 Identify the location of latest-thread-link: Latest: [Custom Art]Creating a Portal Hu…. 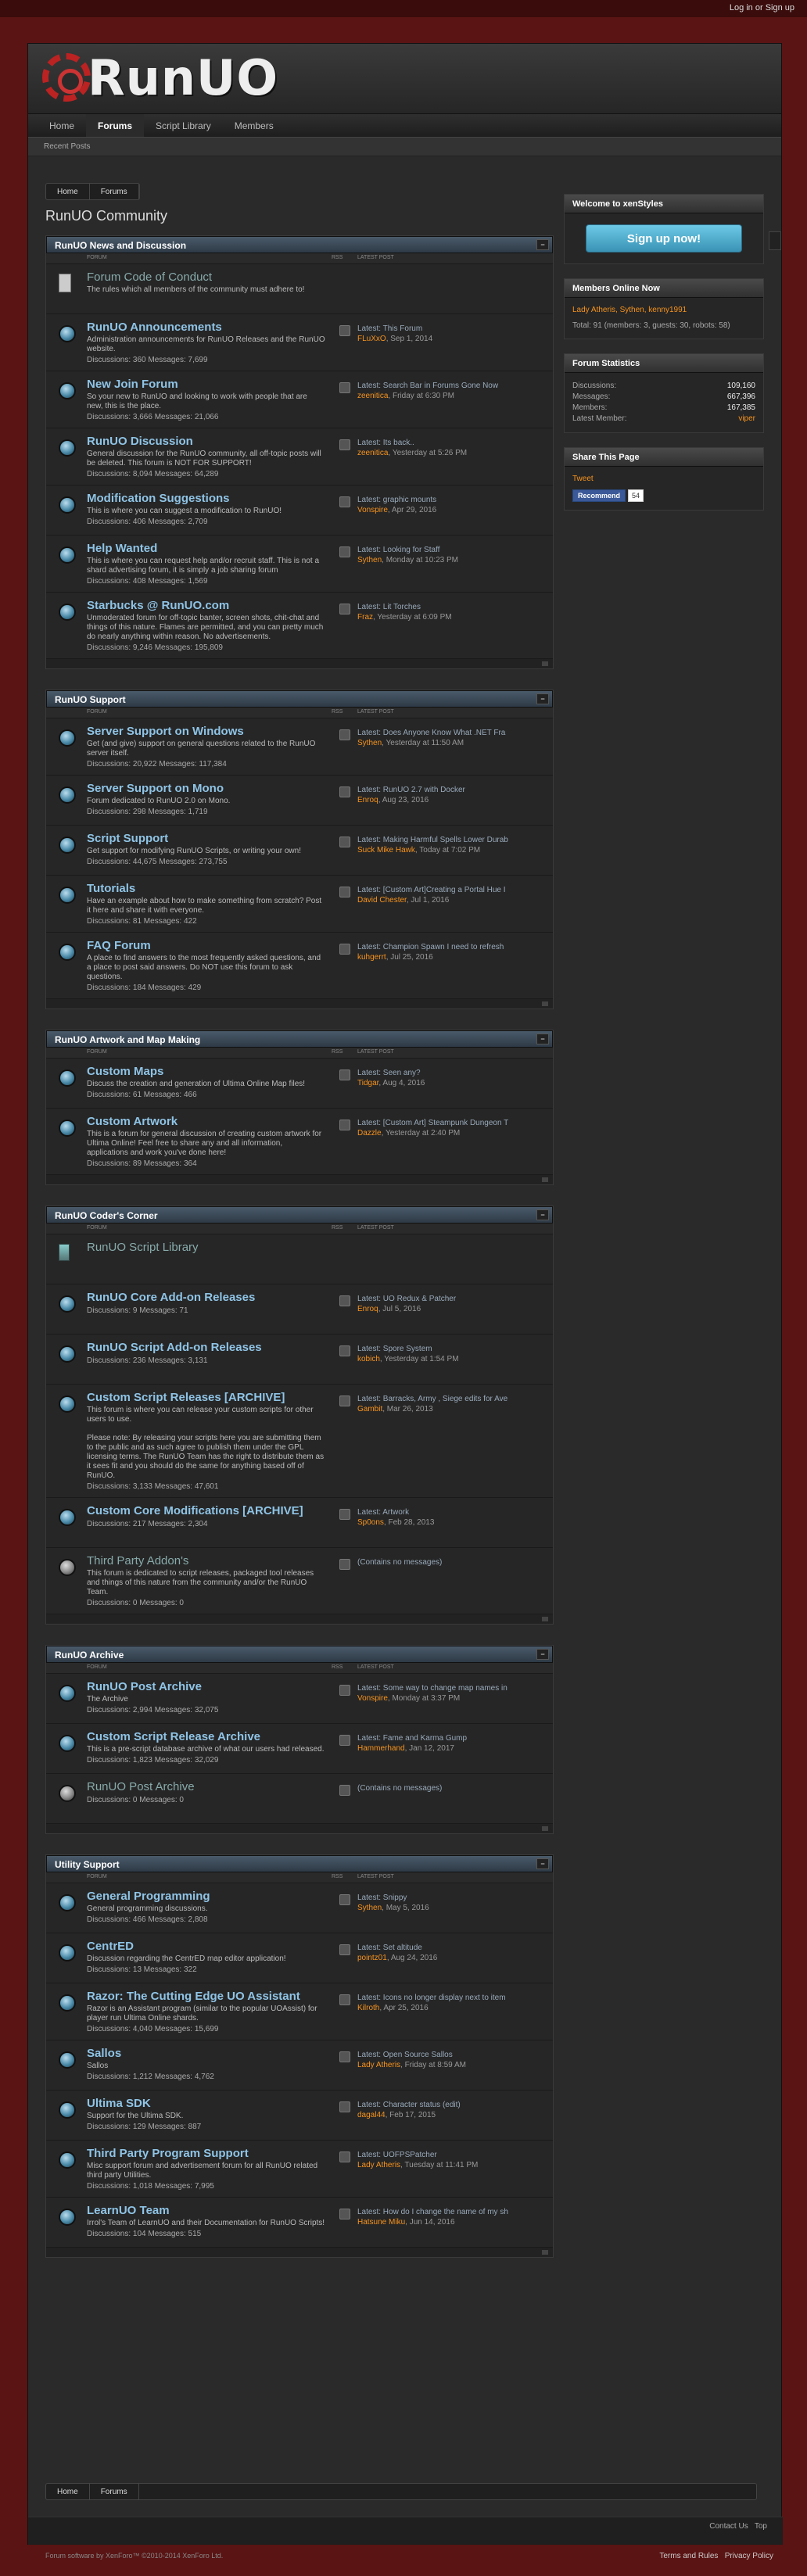
(453, 890).